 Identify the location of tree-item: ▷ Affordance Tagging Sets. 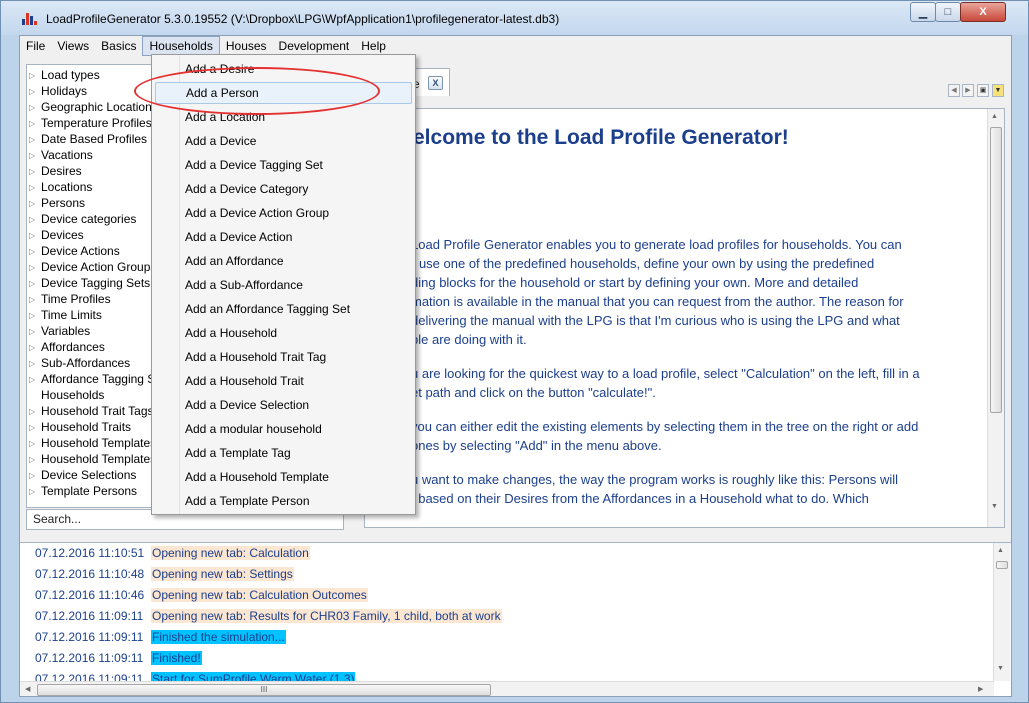
(100, 379).